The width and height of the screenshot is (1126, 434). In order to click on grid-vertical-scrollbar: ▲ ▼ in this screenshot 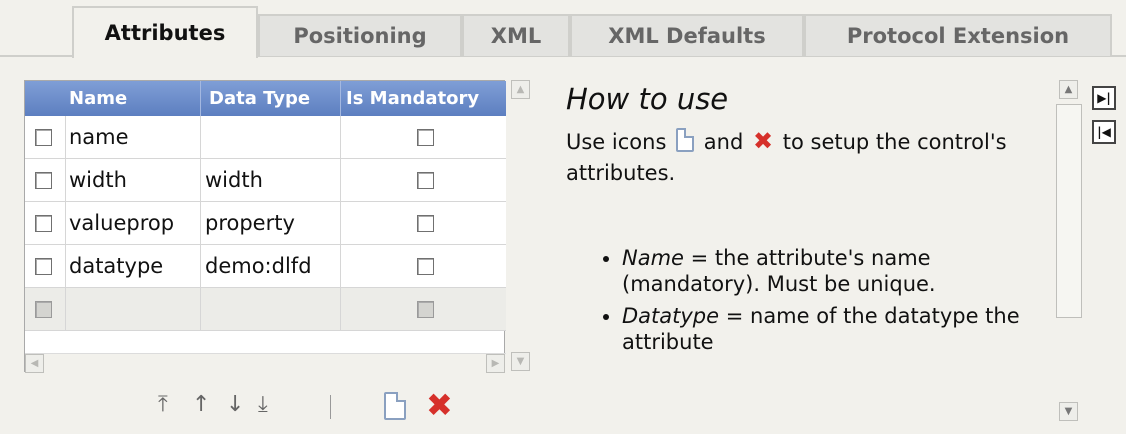, I will do `click(520, 226)`.